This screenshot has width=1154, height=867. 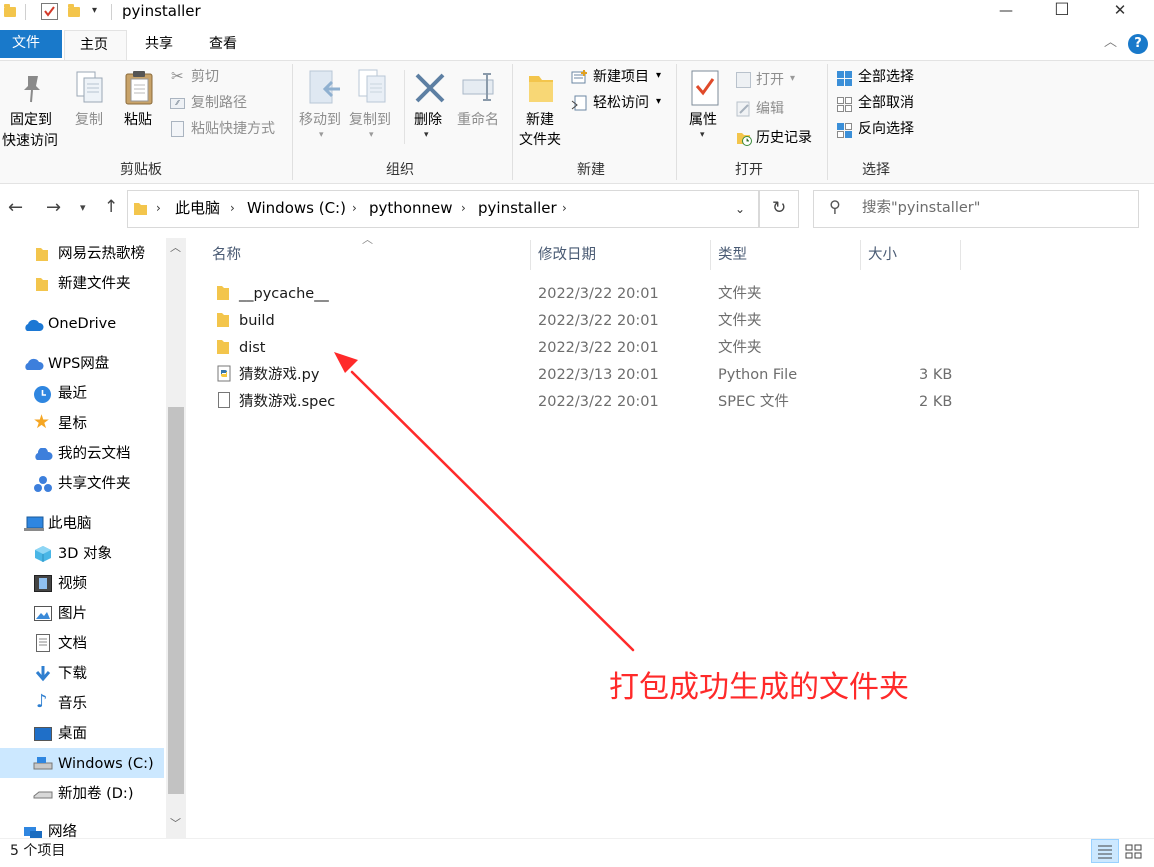 I want to click on details-view-icon, so click(x=1105, y=852).